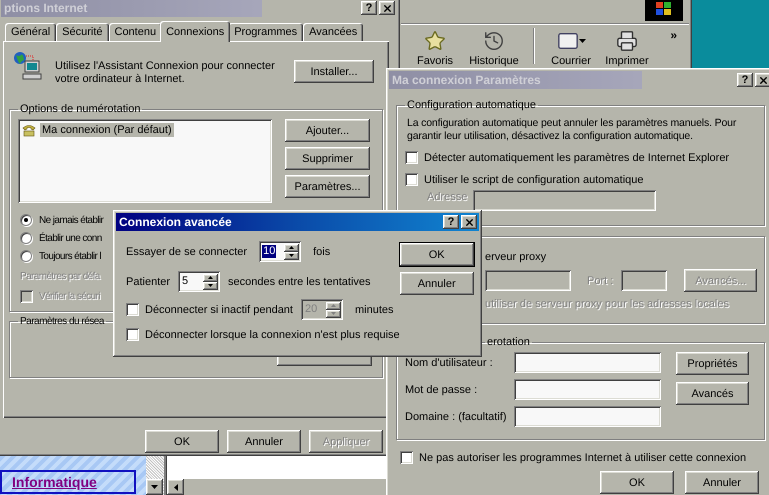 The height and width of the screenshot is (495, 769). What do you see at coordinates (69, 296) in the screenshot?
I see `checkbox-label: Vérifier la sécuri` at bounding box center [69, 296].